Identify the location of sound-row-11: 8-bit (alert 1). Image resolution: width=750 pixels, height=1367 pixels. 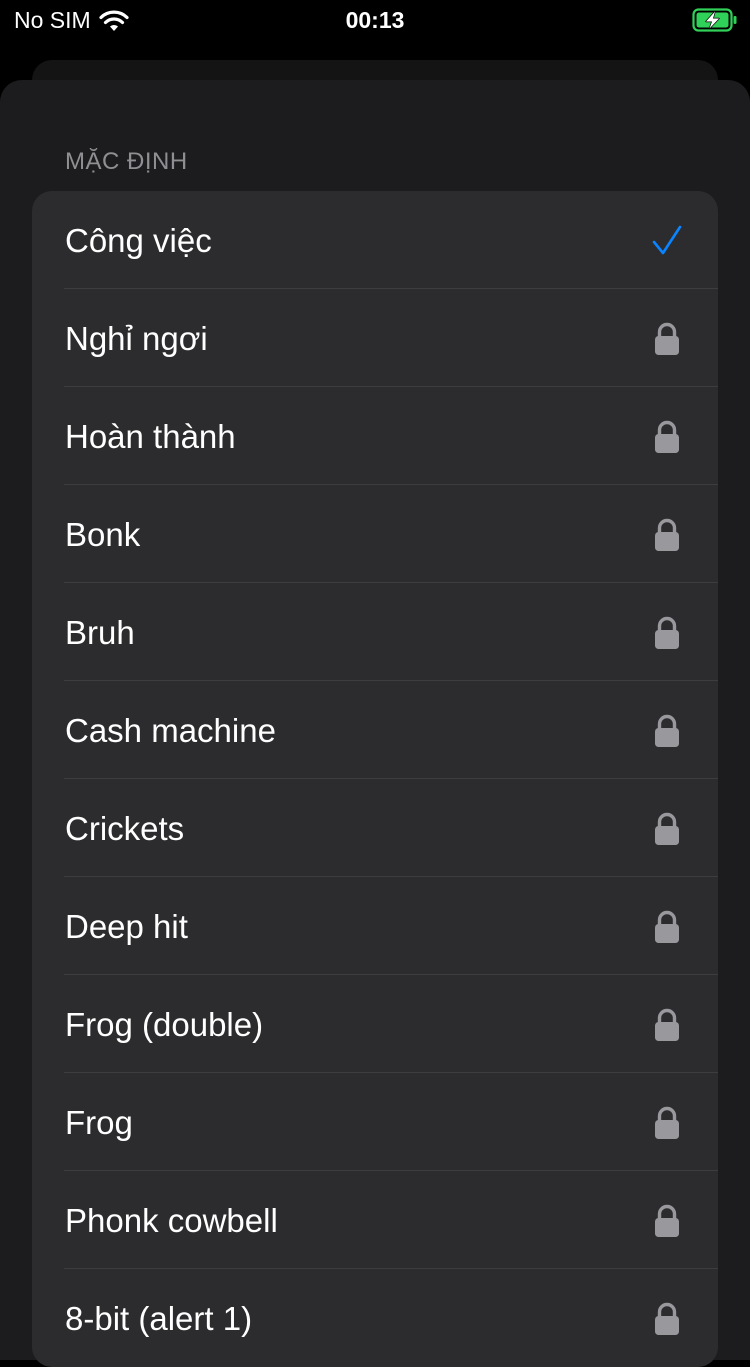
(375, 1318).